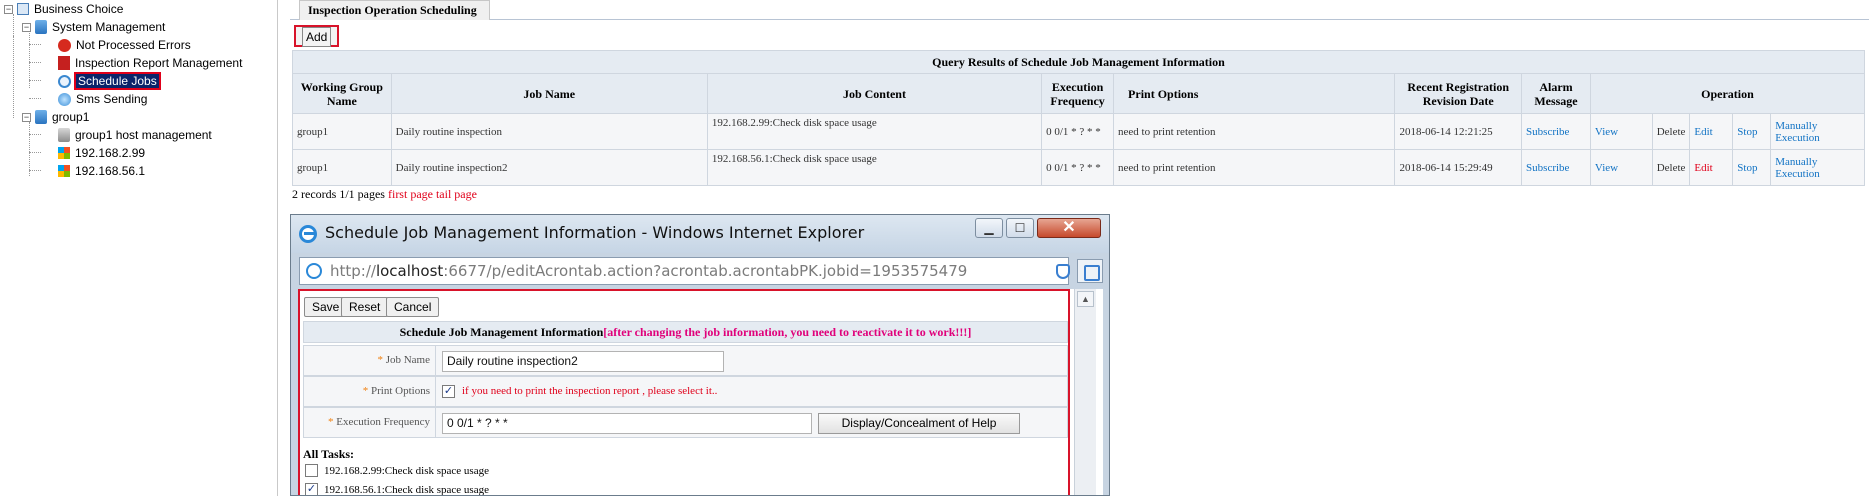 The width and height of the screenshot is (1869, 496). Describe the element at coordinates (583, 361) in the screenshot. I see `job-name-input: Daily routine inspection2` at that location.